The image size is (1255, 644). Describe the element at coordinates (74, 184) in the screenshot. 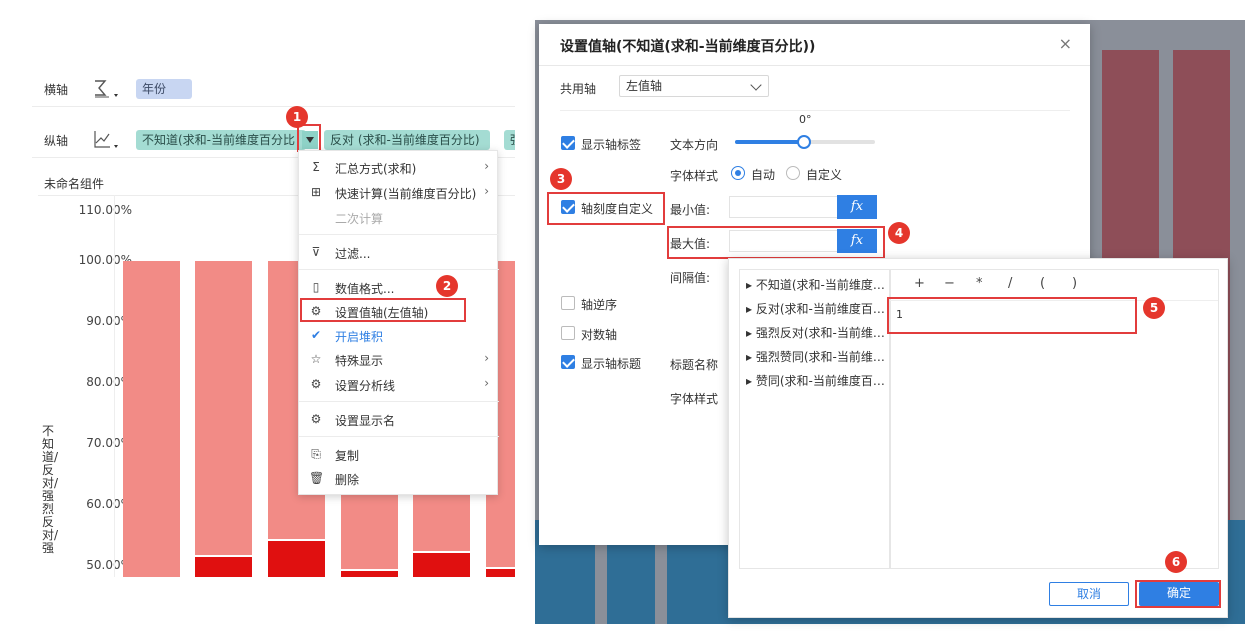

I see `component-title: 未命名组件` at that location.